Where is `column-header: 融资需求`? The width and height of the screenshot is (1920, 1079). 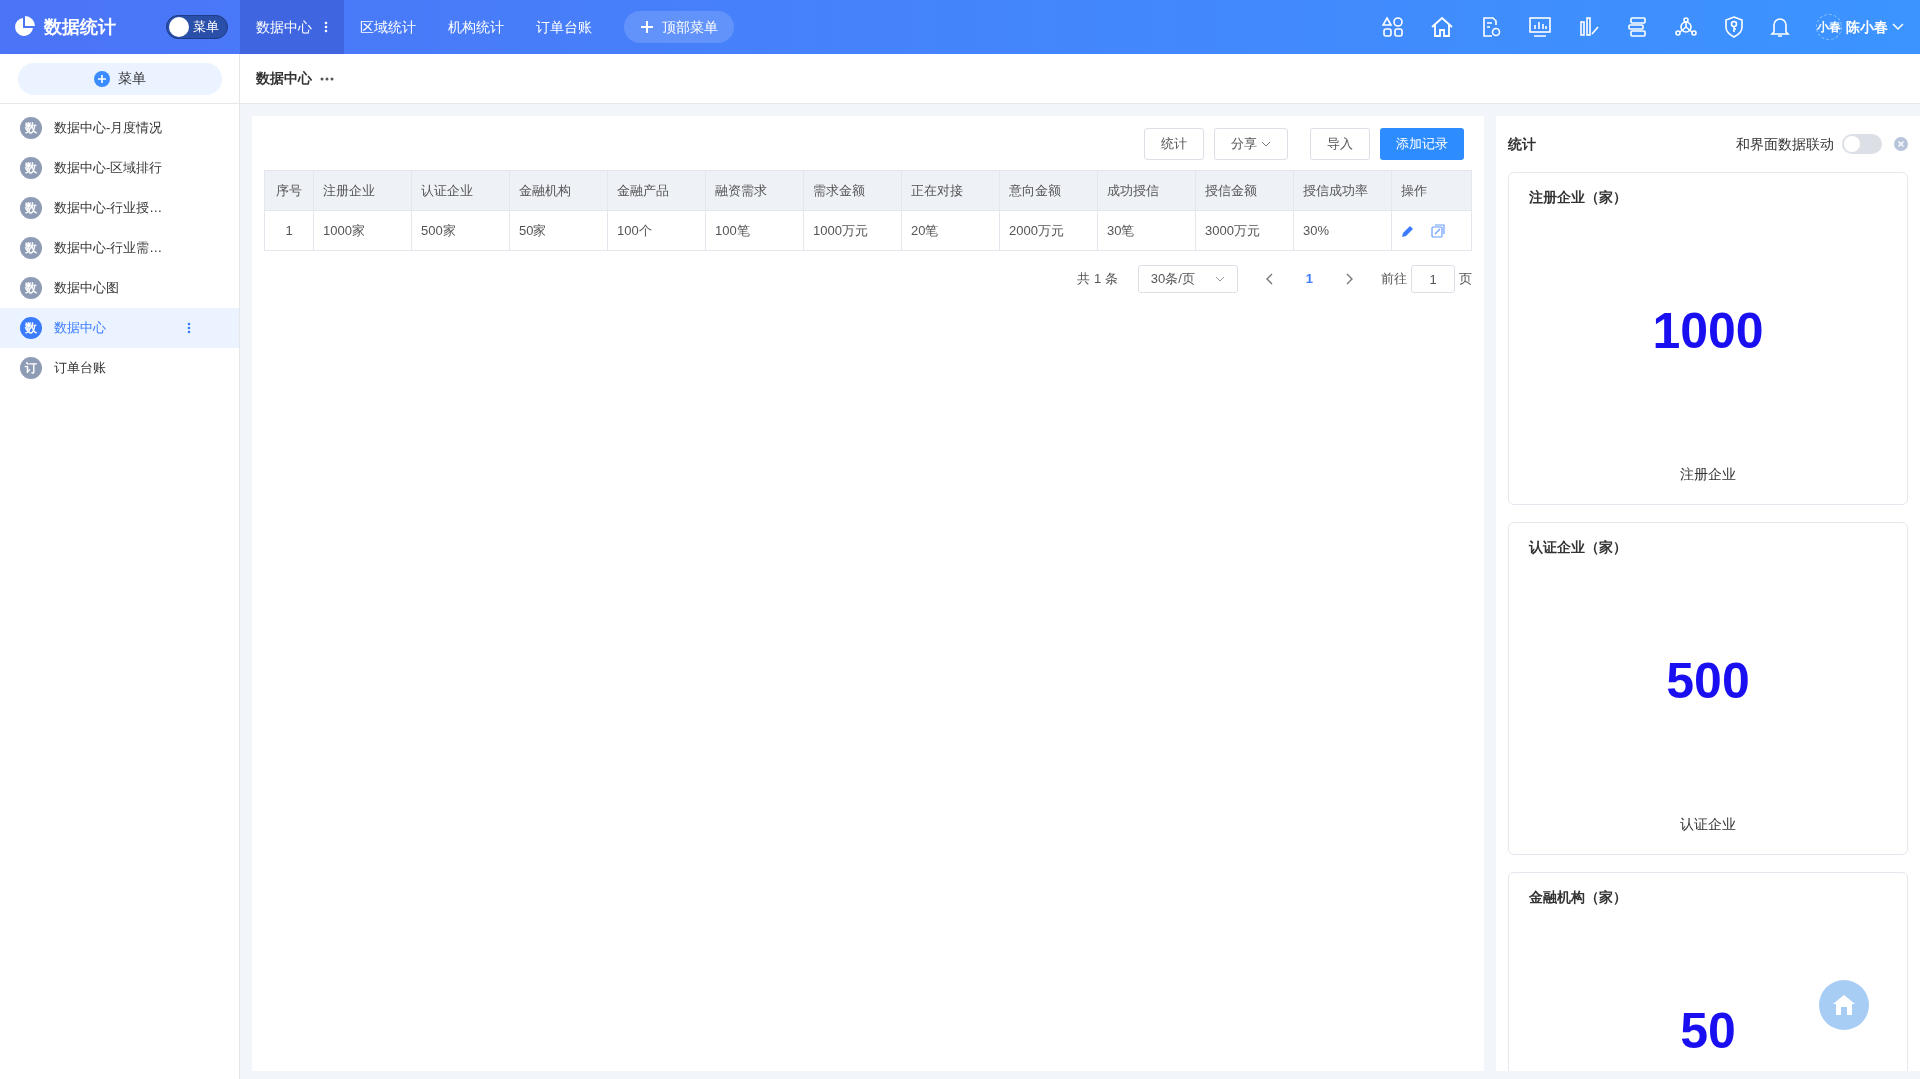
column-header: 融资需求 is located at coordinates (754, 190).